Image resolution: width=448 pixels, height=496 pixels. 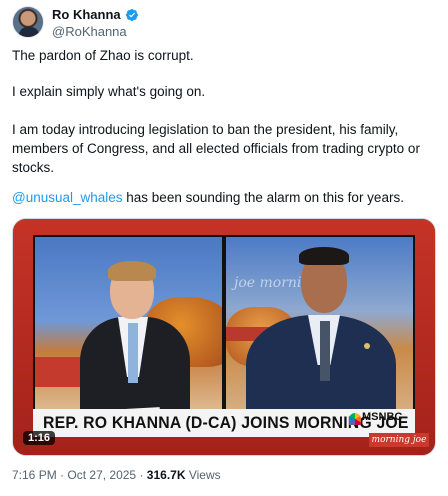 What do you see at coordinates (204, 475) in the screenshot?
I see `views-label: Views` at bounding box center [204, 475].